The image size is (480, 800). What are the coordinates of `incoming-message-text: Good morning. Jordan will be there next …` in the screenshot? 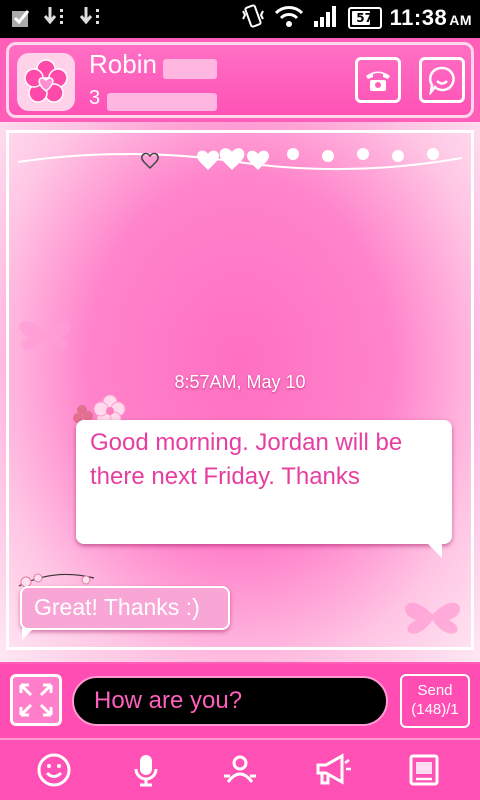 It's located at (246, 459).